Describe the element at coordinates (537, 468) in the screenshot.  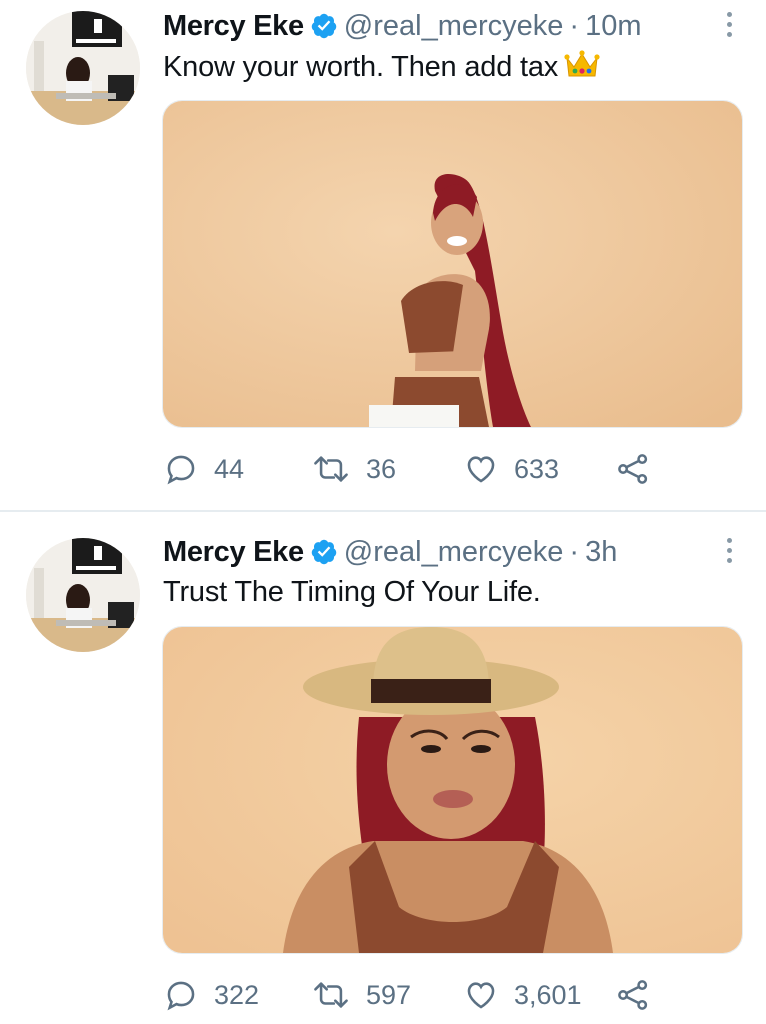
I see `like-count: 633` at that location.